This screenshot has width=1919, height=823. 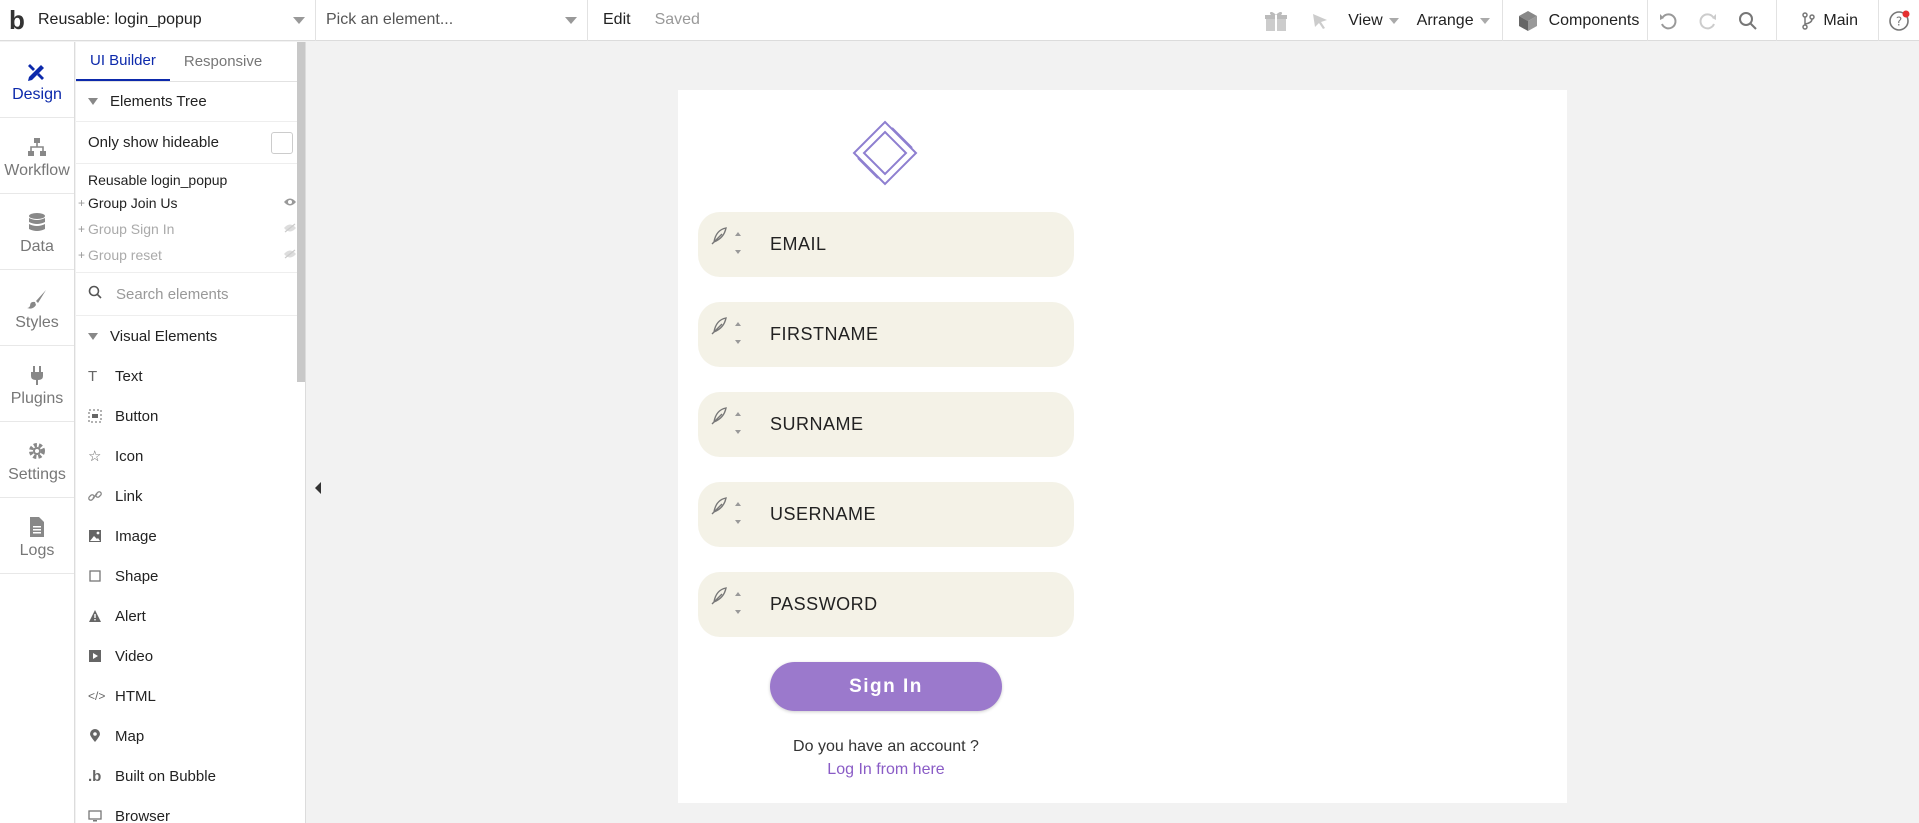 I want to click on star-icon: ☆, so click(x=95, y=456).